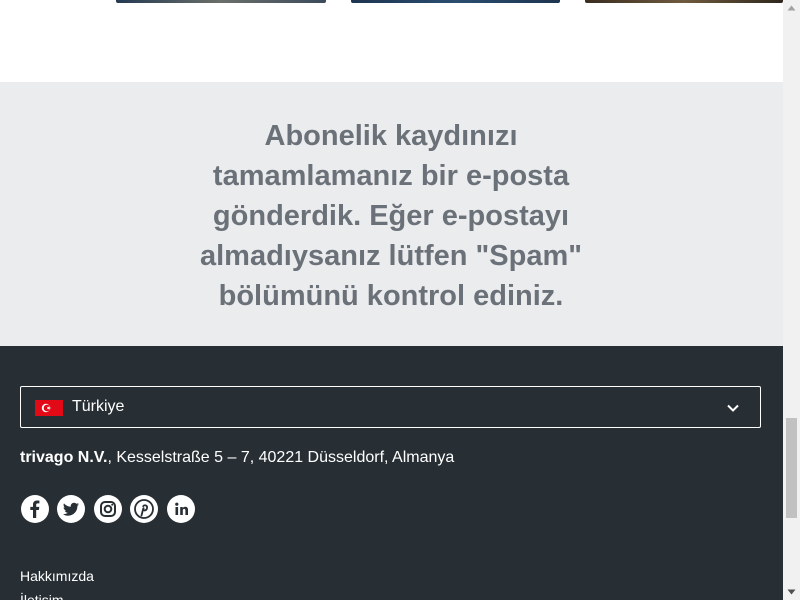  What do you see at coordinates (108, 509) in the screenshot?
I see `instagram-icon` at bounding box center [108, 509].